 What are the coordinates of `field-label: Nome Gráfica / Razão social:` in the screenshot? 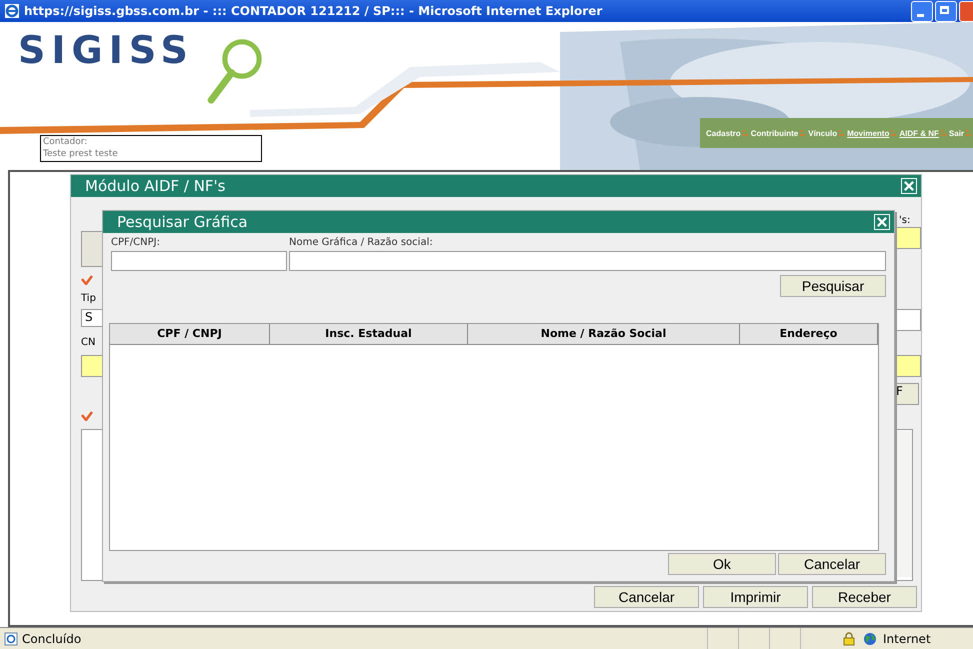 It's located at (361, 243).